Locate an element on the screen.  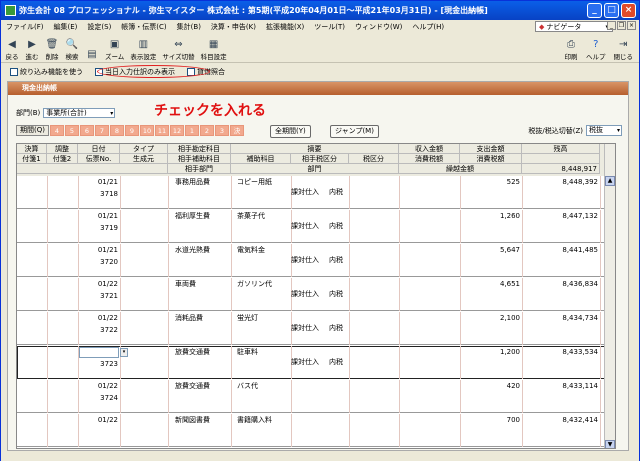
month-tab-9: 9 is located at coordinates (131, 130).